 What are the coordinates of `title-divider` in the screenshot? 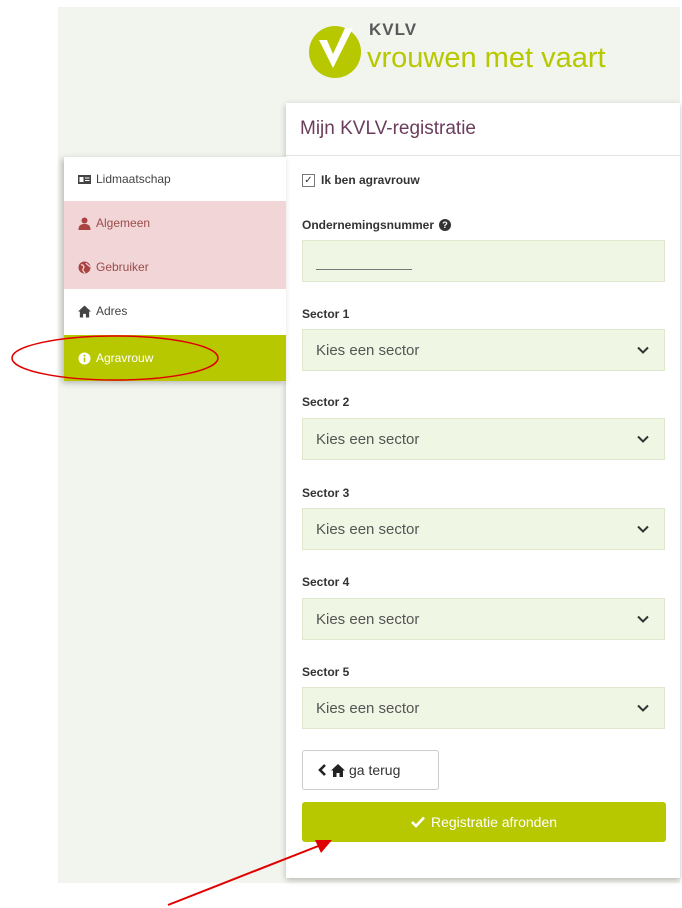 It's located at (483, 155).